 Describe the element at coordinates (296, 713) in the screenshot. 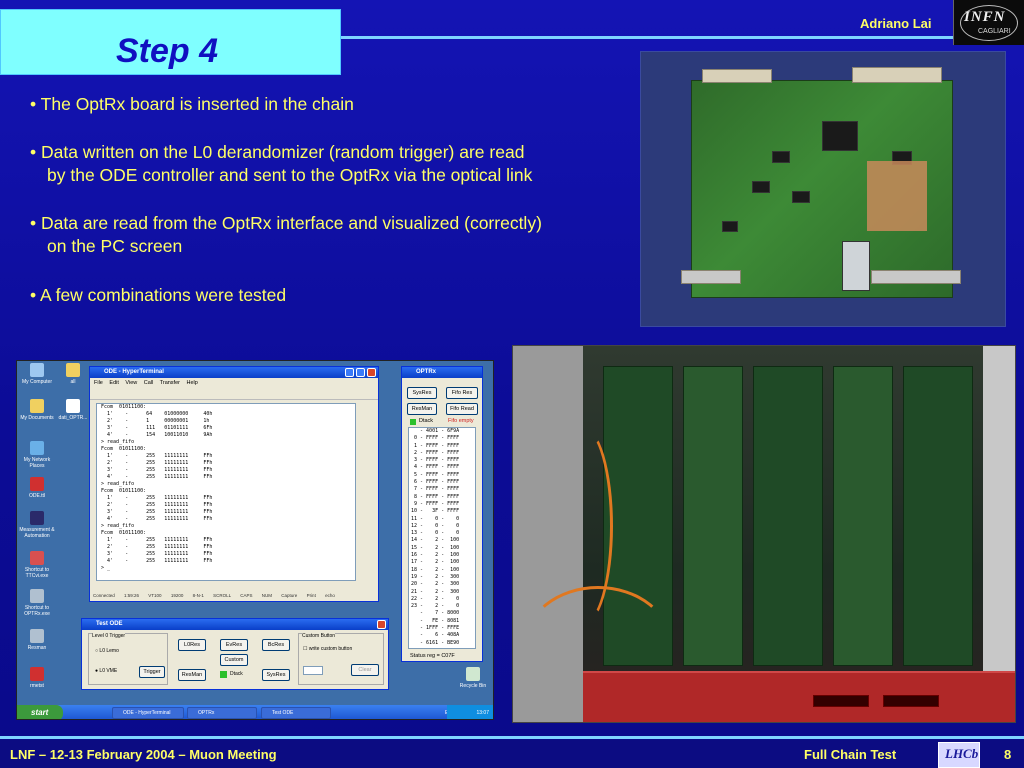

I see `task-test-ode: Test ODE` at that location.